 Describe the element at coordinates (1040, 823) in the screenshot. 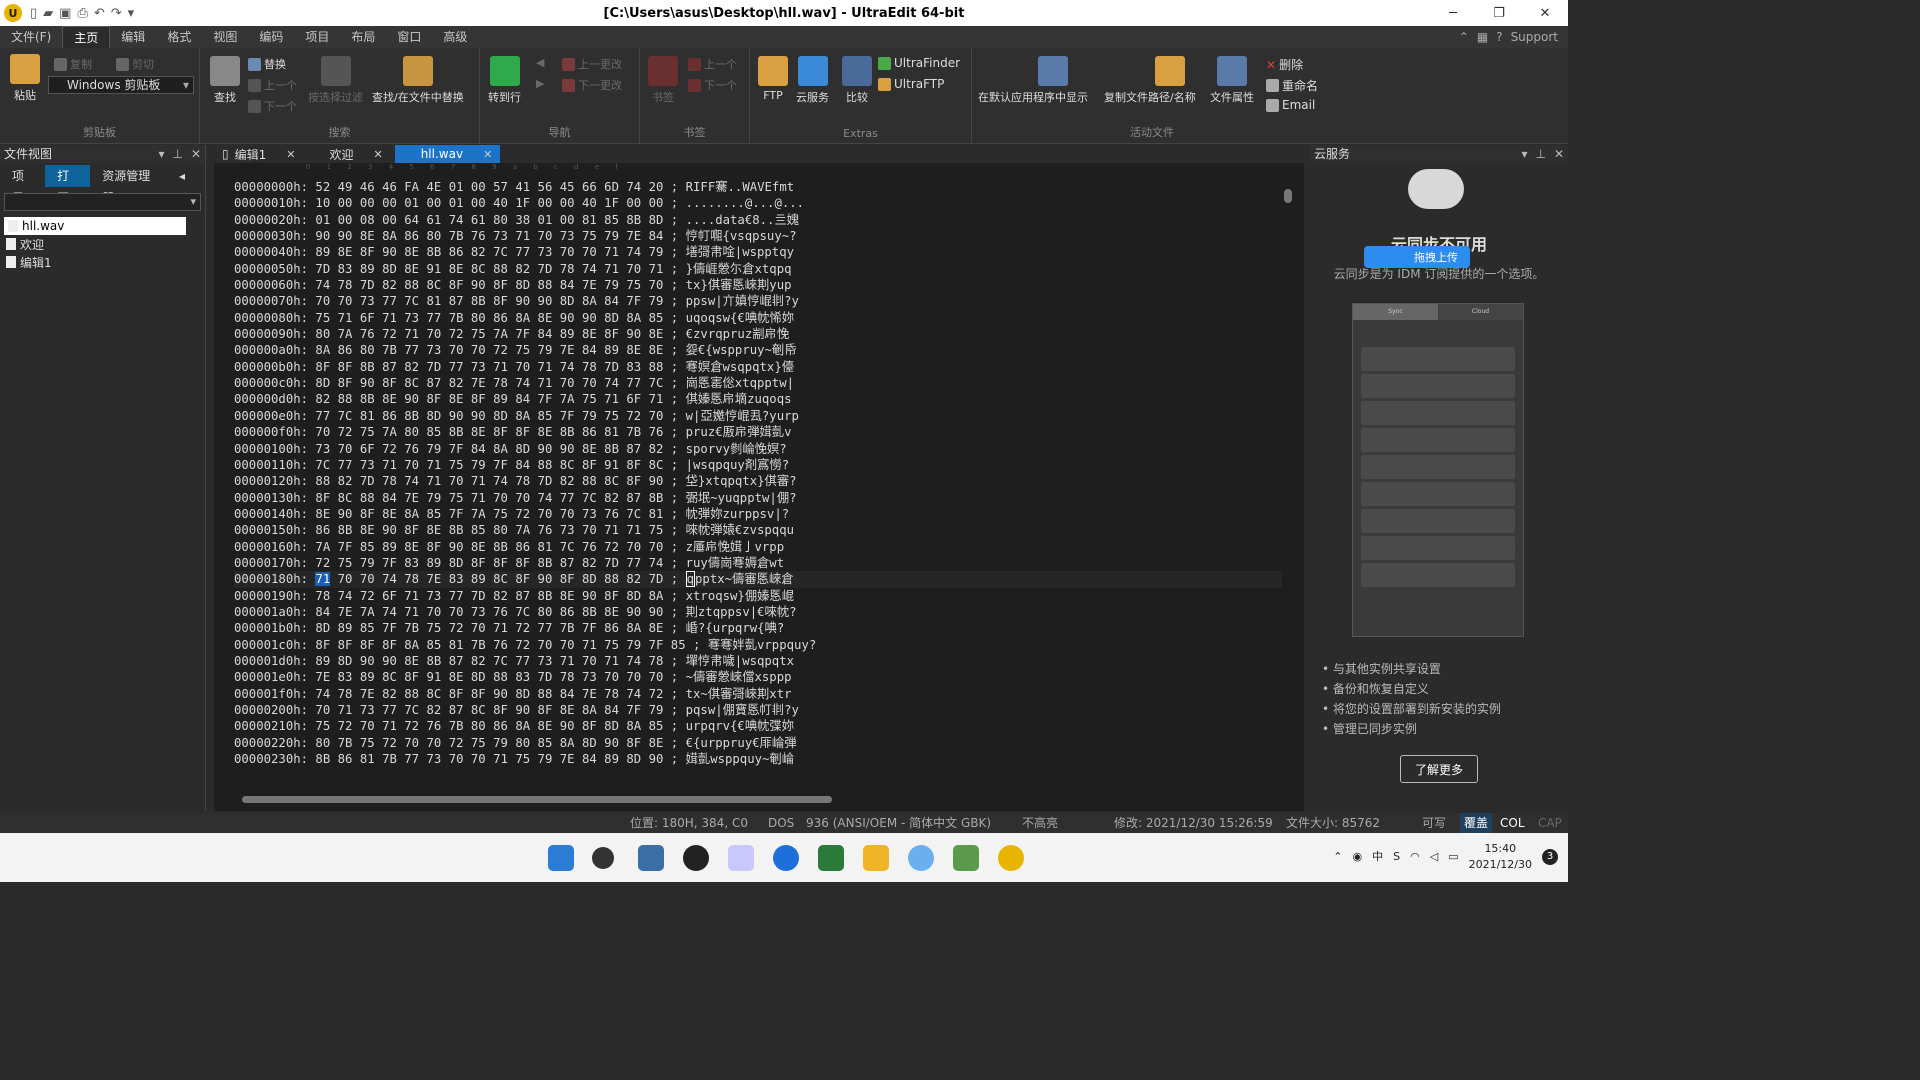

I see `status-highlight: 不高亮` at that location.